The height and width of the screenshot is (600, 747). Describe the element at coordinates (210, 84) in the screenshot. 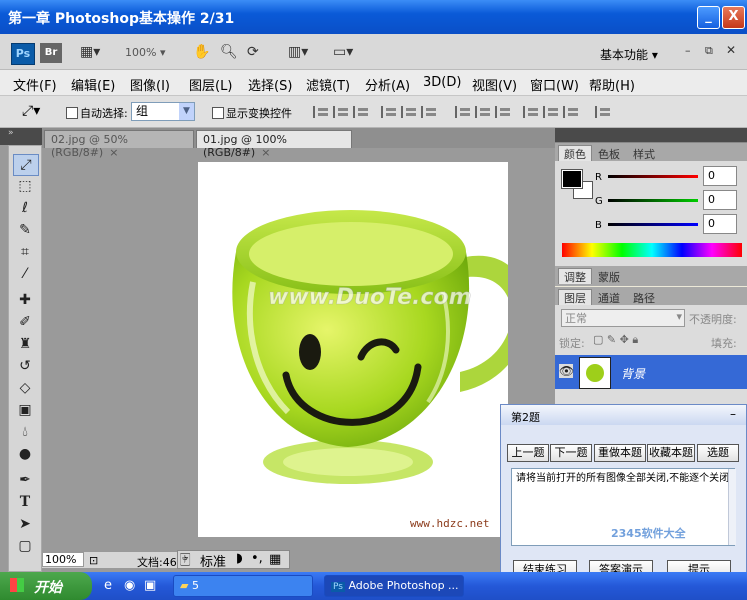

I see `menu-layer: 图层(L)` at that location.